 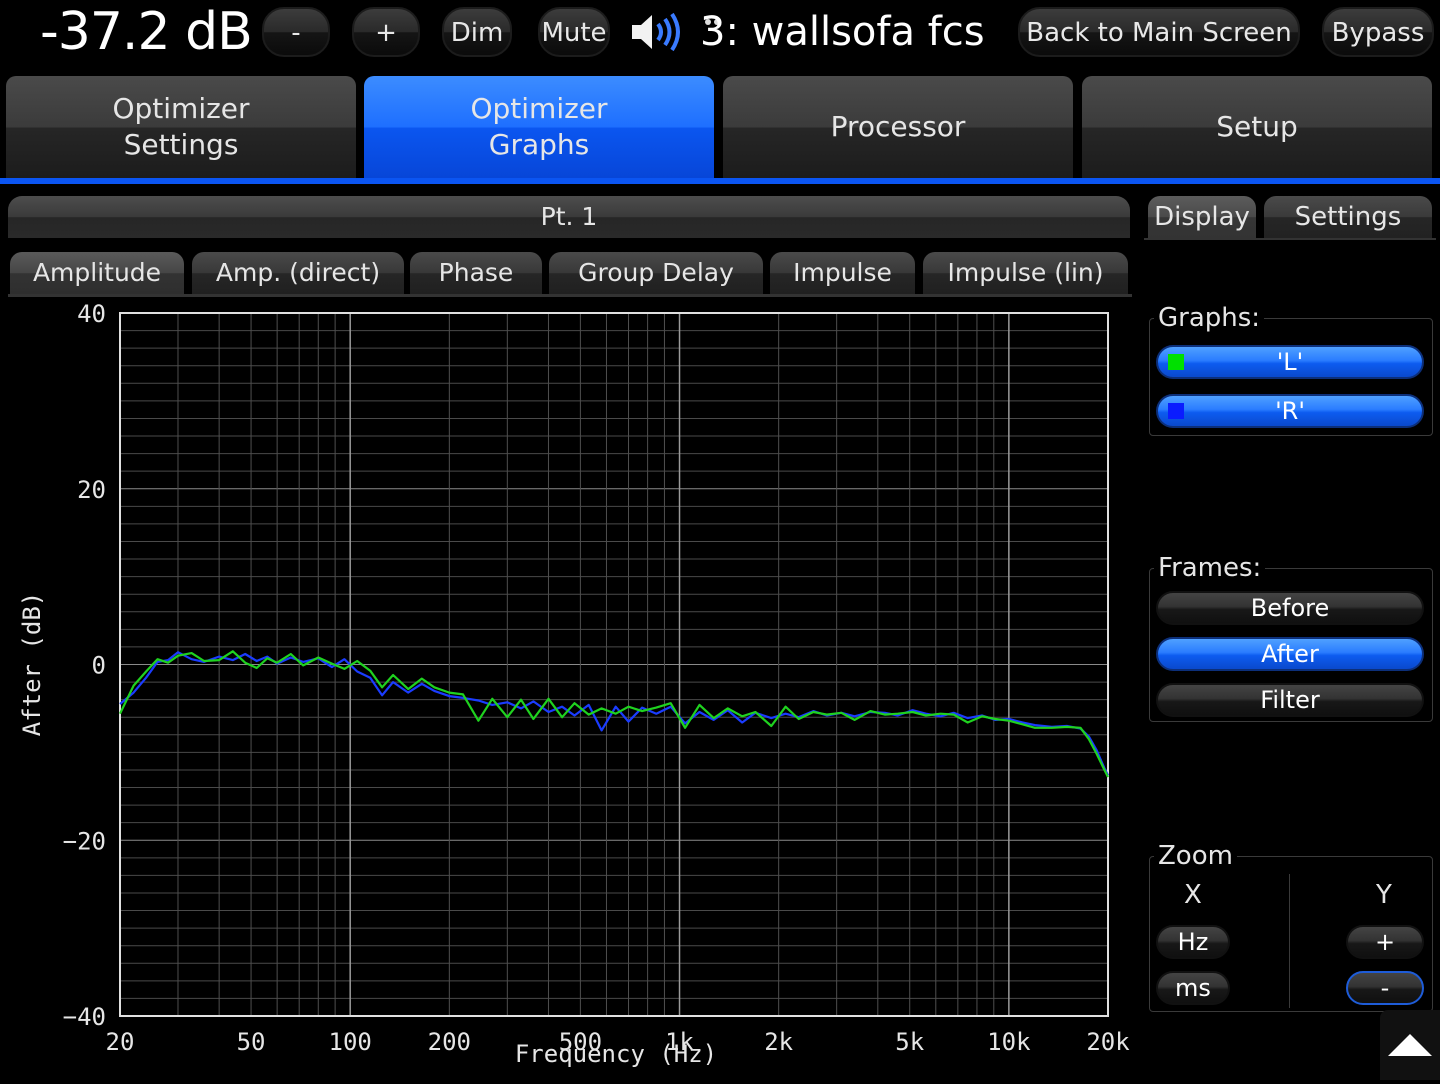 What do you see at coordinates (1378, 32) in the screenshot?
I see `bypass-button: Bypass` at bounding box center [1378, 32].